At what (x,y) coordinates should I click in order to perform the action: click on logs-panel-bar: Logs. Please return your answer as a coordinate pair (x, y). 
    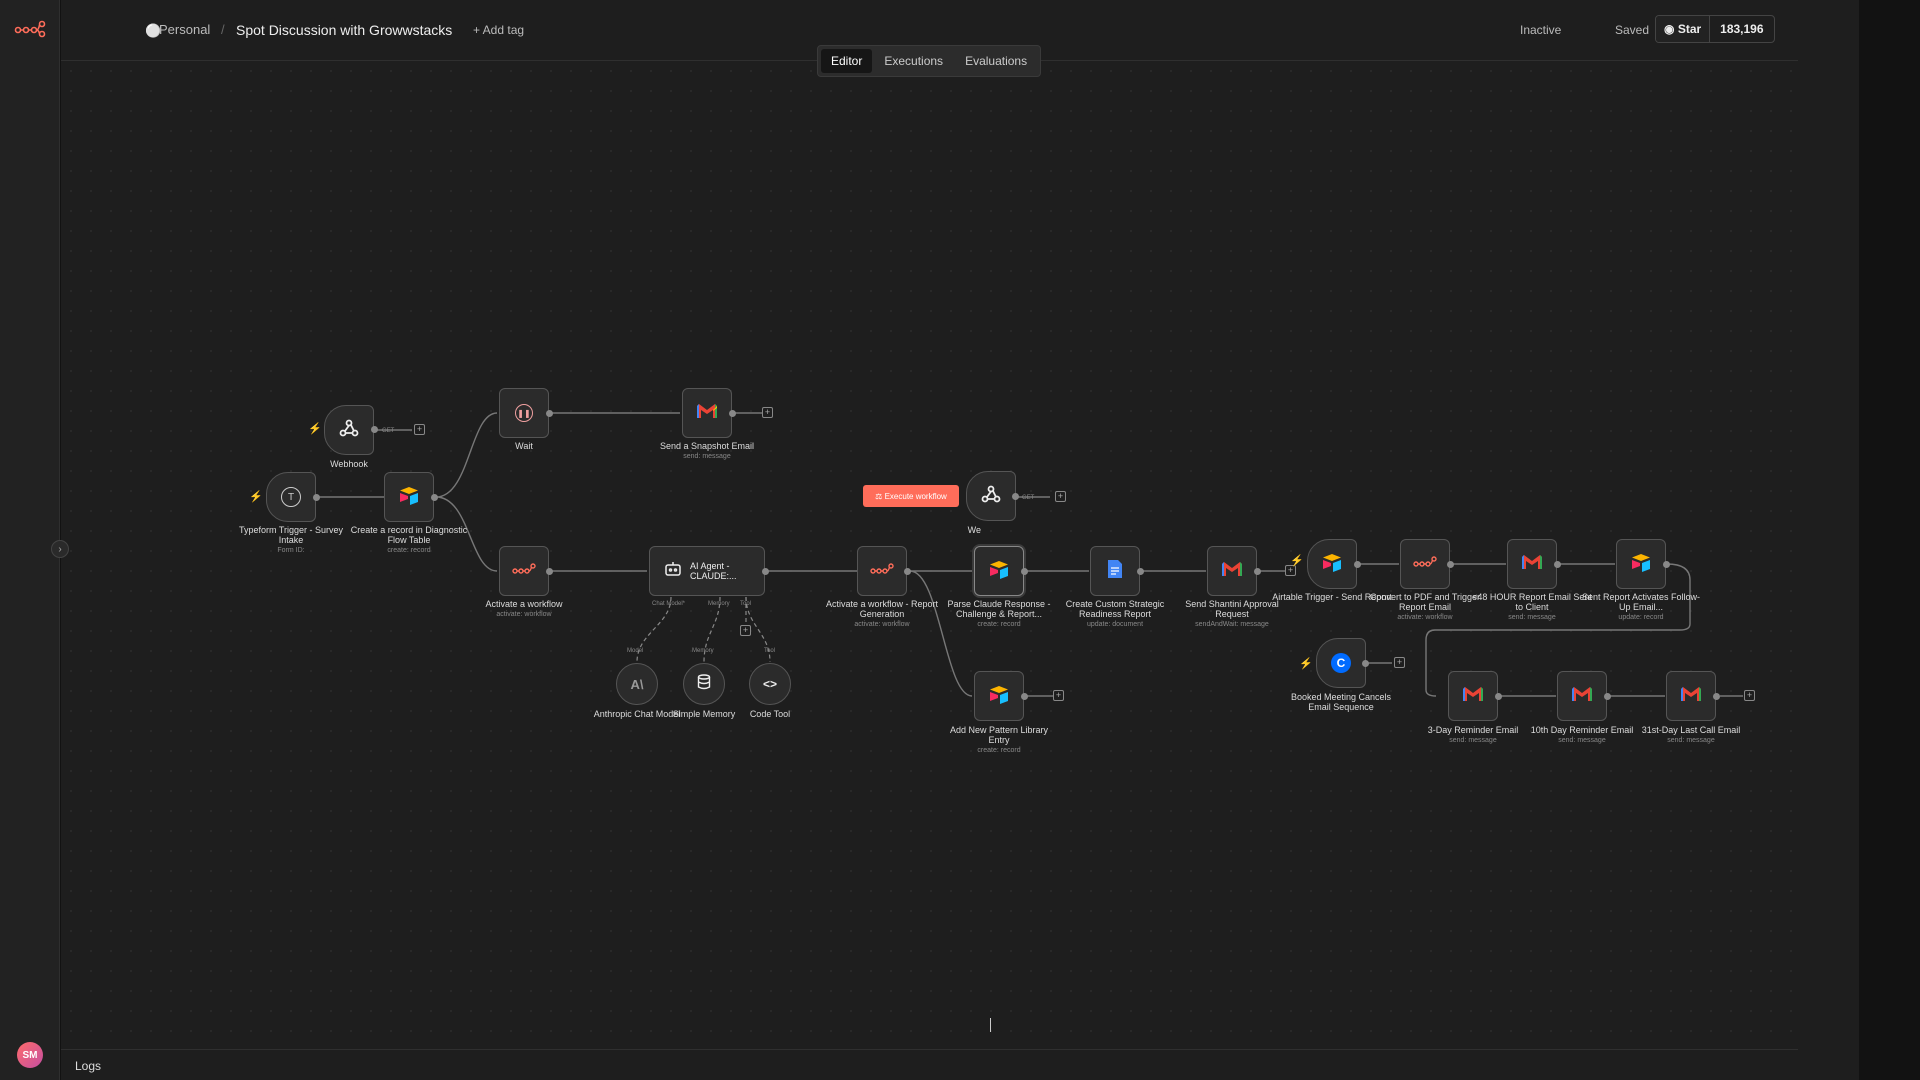
    Looking at the image, I should click on (929, 1064).